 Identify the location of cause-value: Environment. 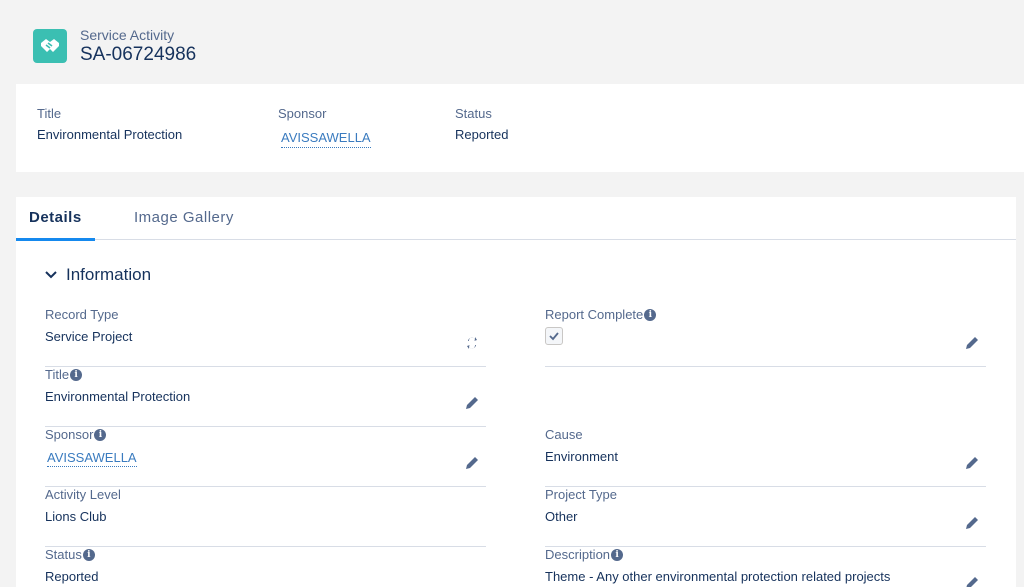
(581, 456).